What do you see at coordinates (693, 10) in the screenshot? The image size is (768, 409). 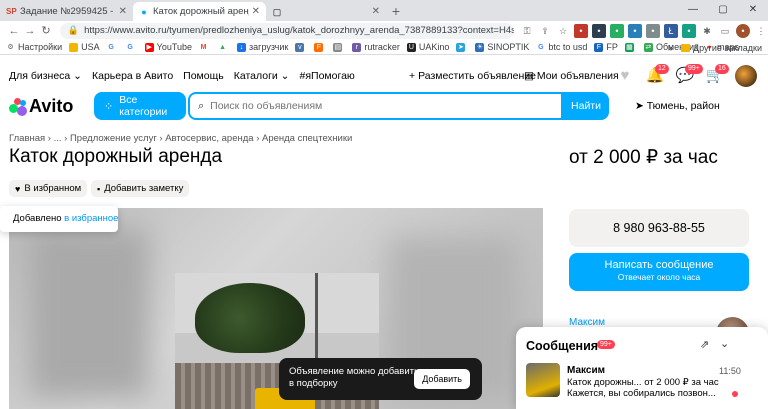 I see `minimize-icon: —` at bounding box center [693, 10].